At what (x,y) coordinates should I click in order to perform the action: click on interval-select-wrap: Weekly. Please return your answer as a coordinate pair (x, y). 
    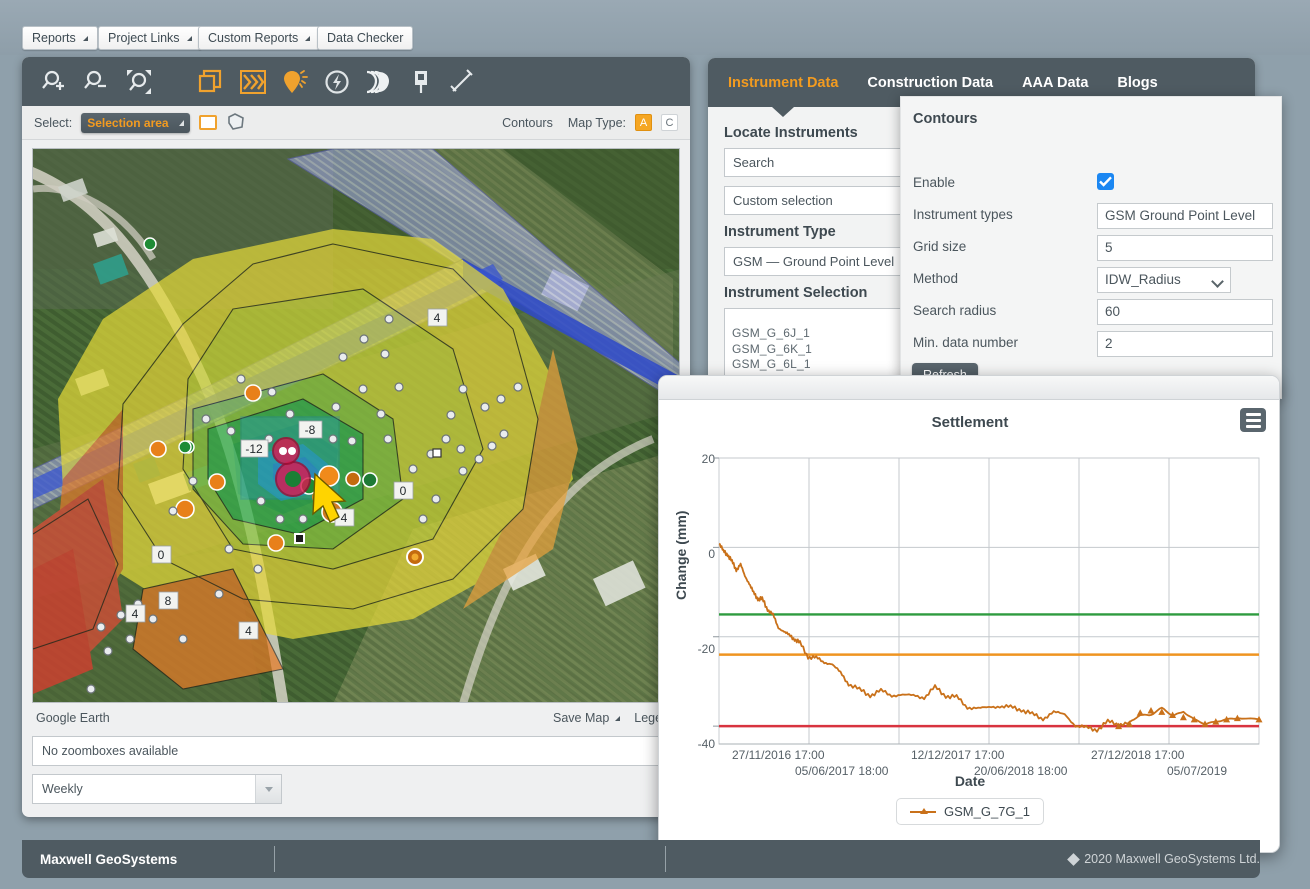
    Looking at the image, I should click on (157, 789).